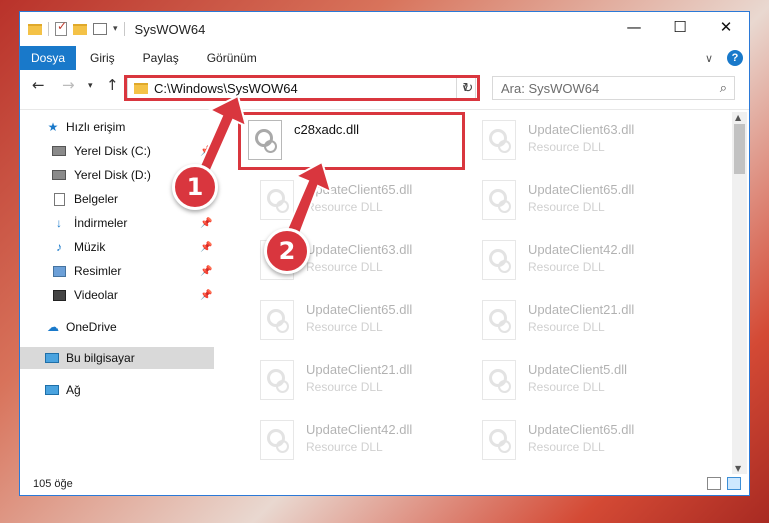 The image size is (769, 523). I want to click on sidebar-item-pictures: Resimler 📌, so click(117, 271).